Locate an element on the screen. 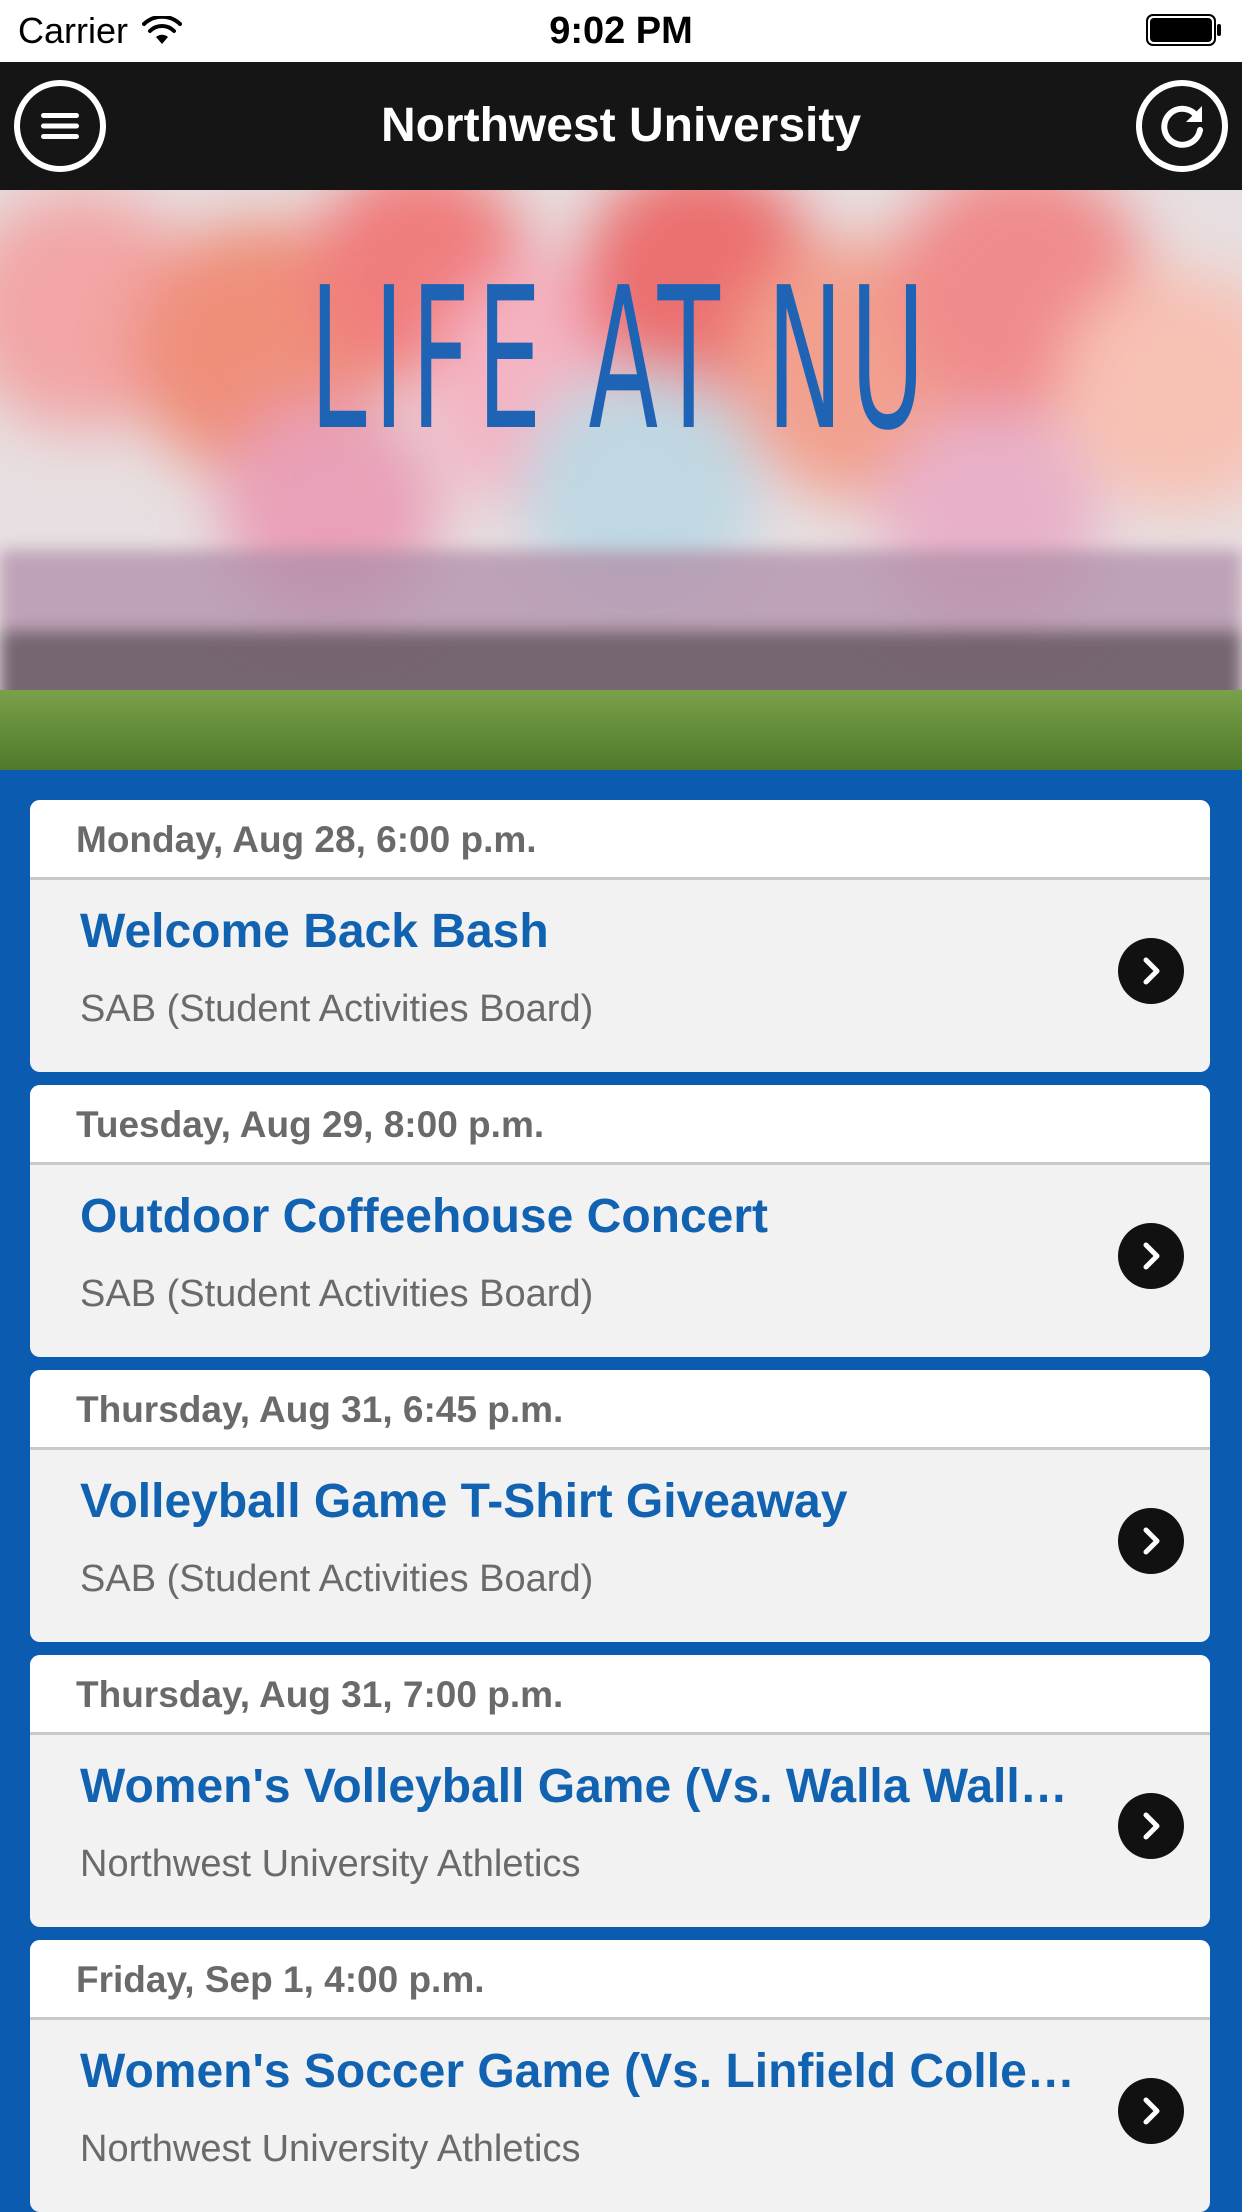 This screenshot has height=2212, width=1242. status-bar: Carrier 9:02 PM is located at coordinates (621, 31).